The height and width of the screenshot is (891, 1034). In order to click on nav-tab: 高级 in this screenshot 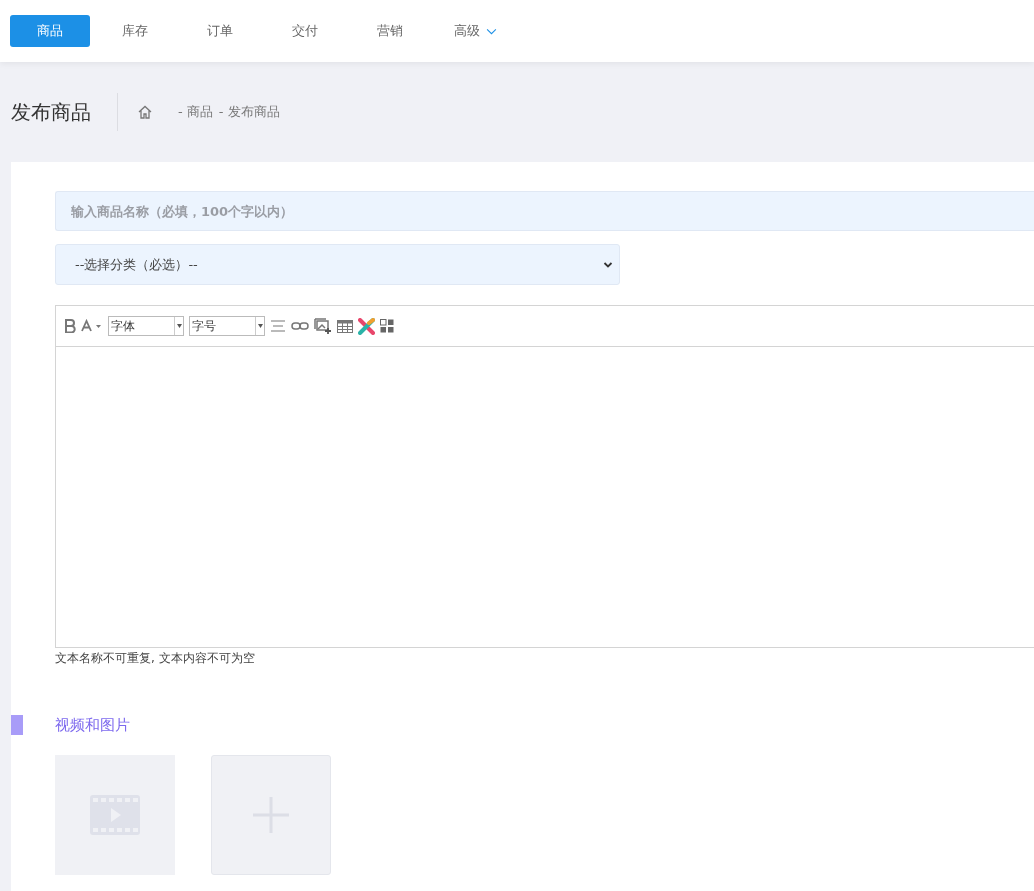, I will do `click(475, 31)`.